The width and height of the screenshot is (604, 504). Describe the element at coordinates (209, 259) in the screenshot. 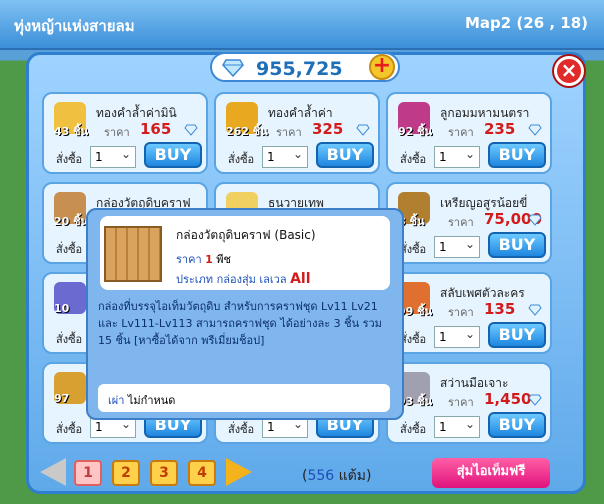

I see `tooltip-price-value: 1` at that location.